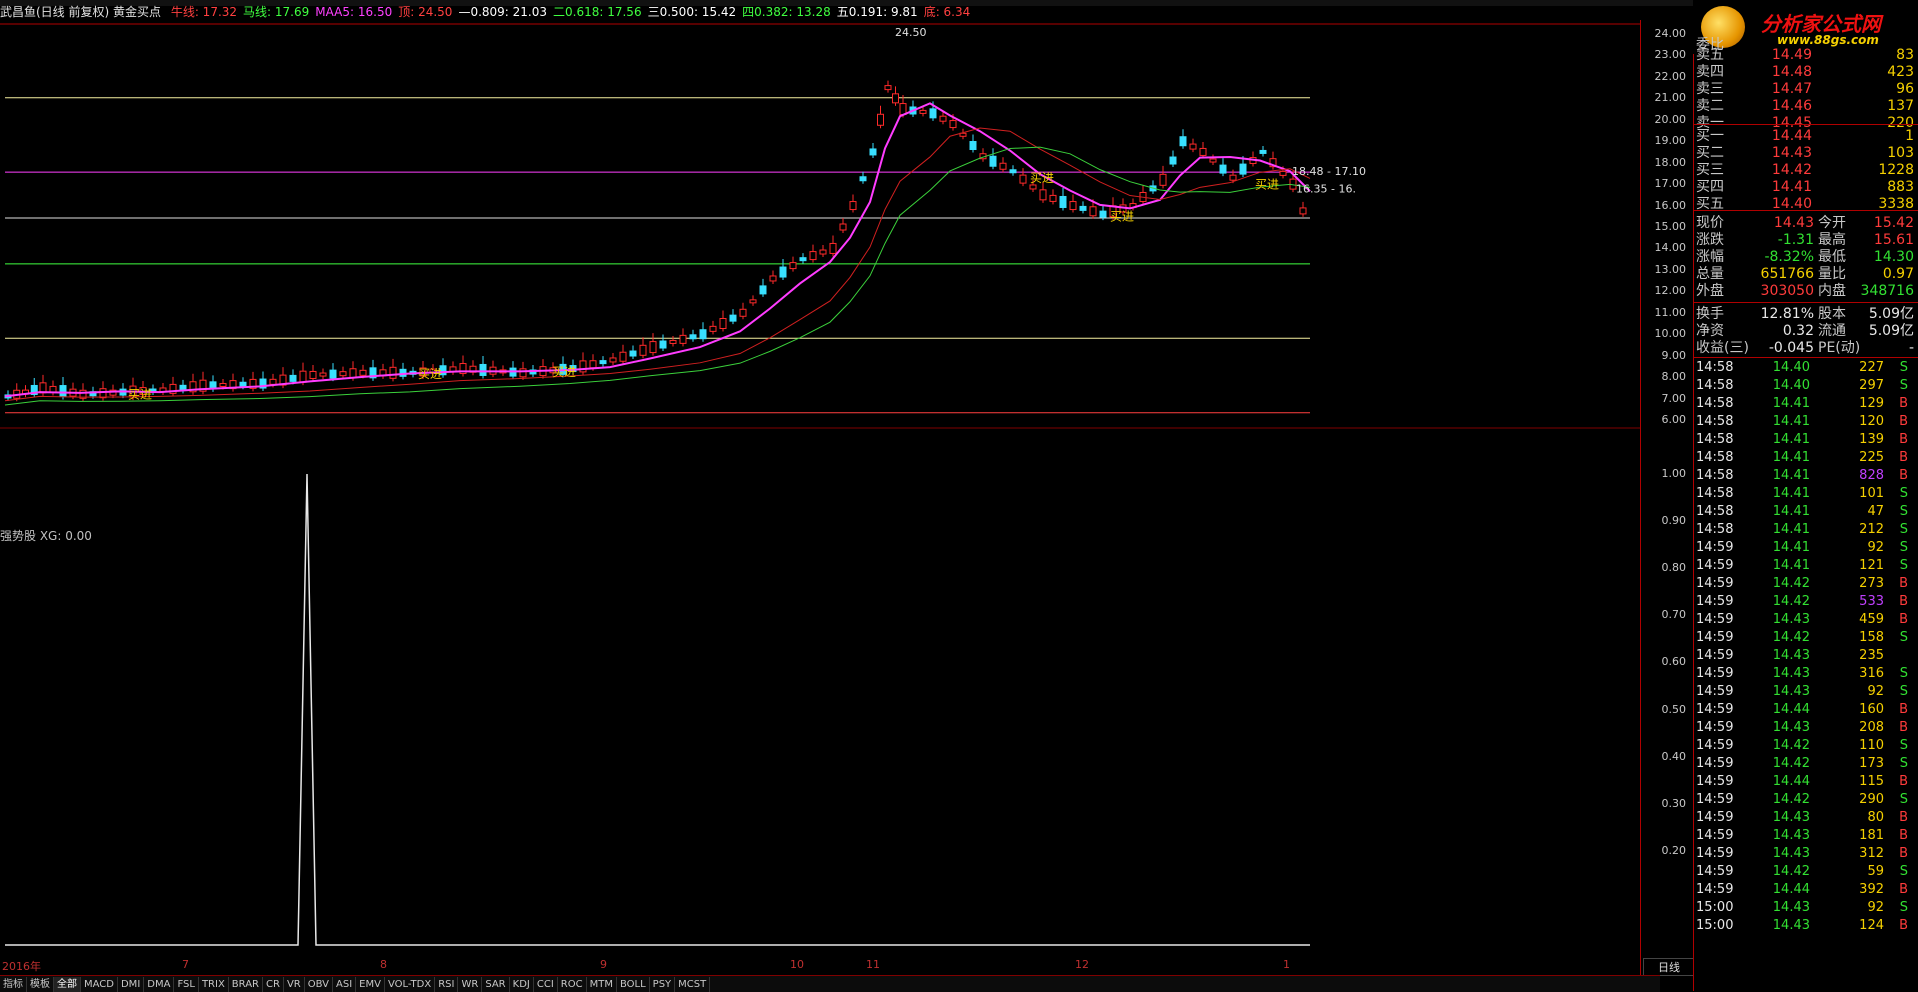 Image resolution: width=1918 pixels, height=992 pixels. Describe the element at coordinates (131, 984) in the screenshot. I see `tab-dmi: DMI` at that location.